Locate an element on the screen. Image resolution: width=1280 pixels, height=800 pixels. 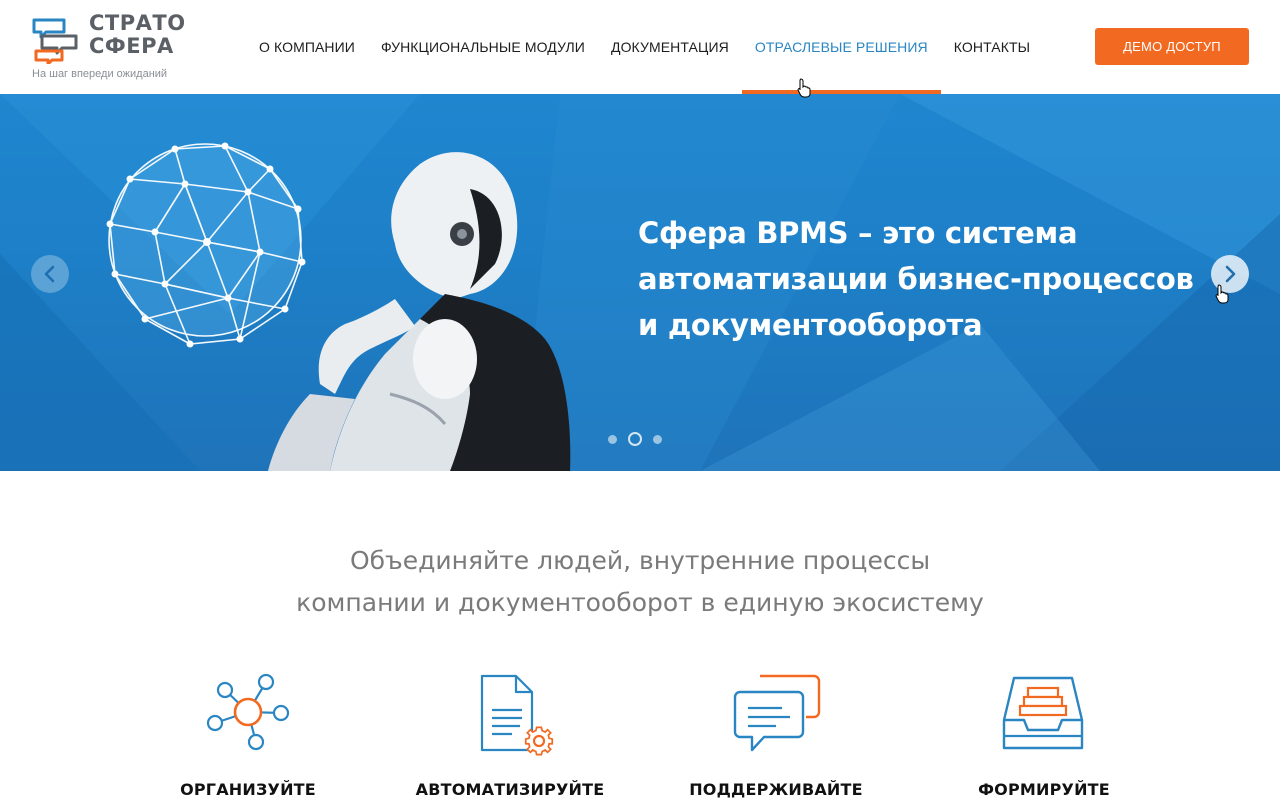
logo: СТРАТО СФЕРА На шаг впереди ожиданий is located at coordinates (117, 48).